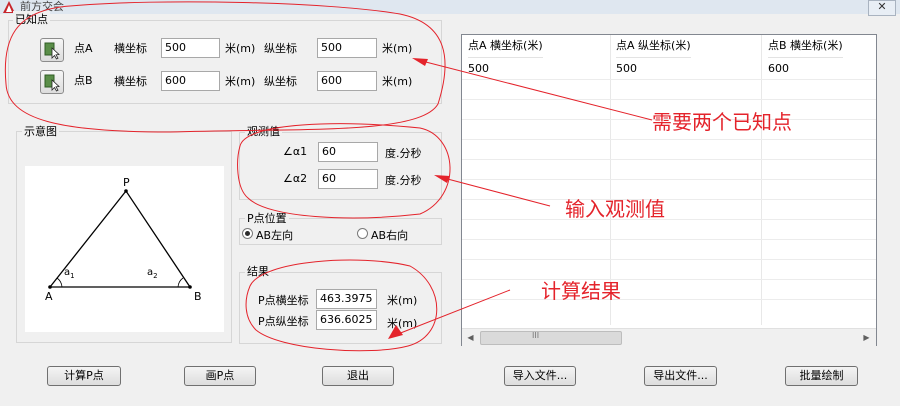  What do you see at coordinates (403, 153) in the screenshot?
I see `alpha1-unit: 度.分秒` at bounding box center [403, 153].